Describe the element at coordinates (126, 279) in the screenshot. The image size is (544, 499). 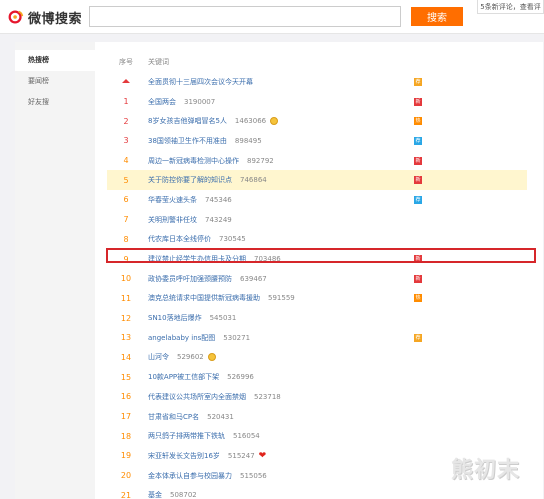
I see `rank-number: 10` at that location.